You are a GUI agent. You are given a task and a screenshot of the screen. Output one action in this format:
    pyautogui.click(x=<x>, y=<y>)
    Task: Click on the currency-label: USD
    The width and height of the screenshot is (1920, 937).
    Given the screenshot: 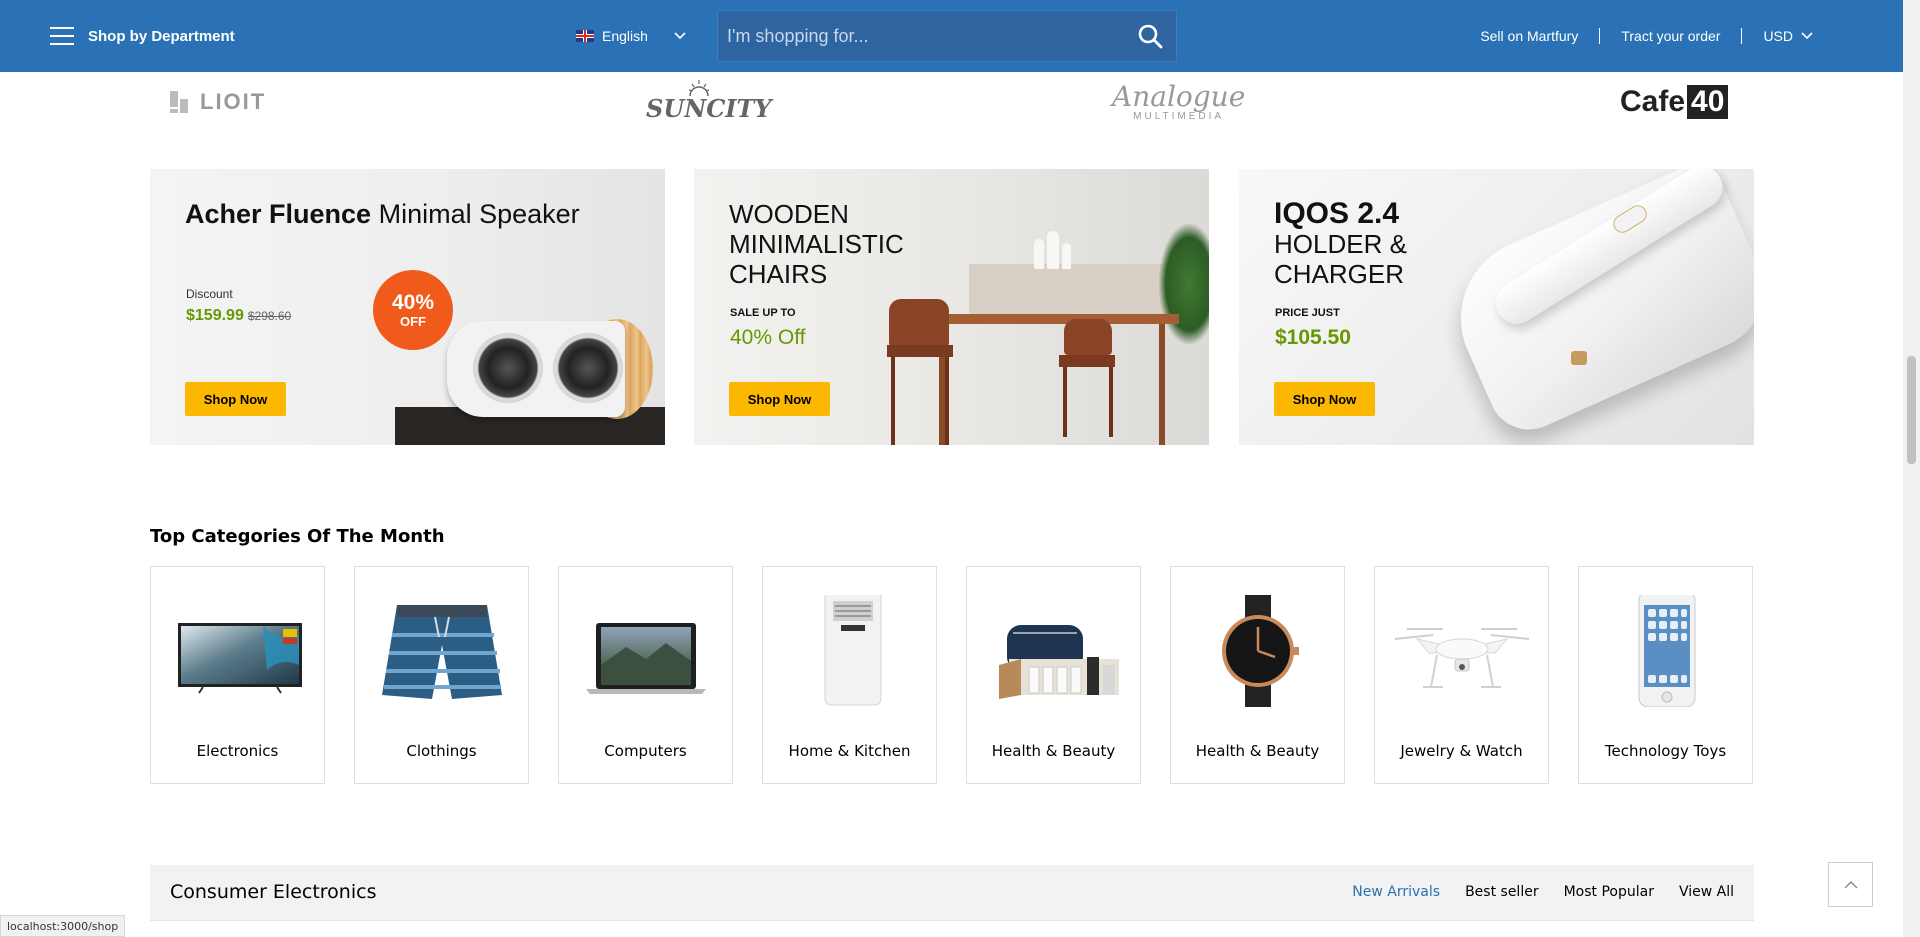 What is the action you would take?
    pyautogui.click(x=1778, y=36)
    